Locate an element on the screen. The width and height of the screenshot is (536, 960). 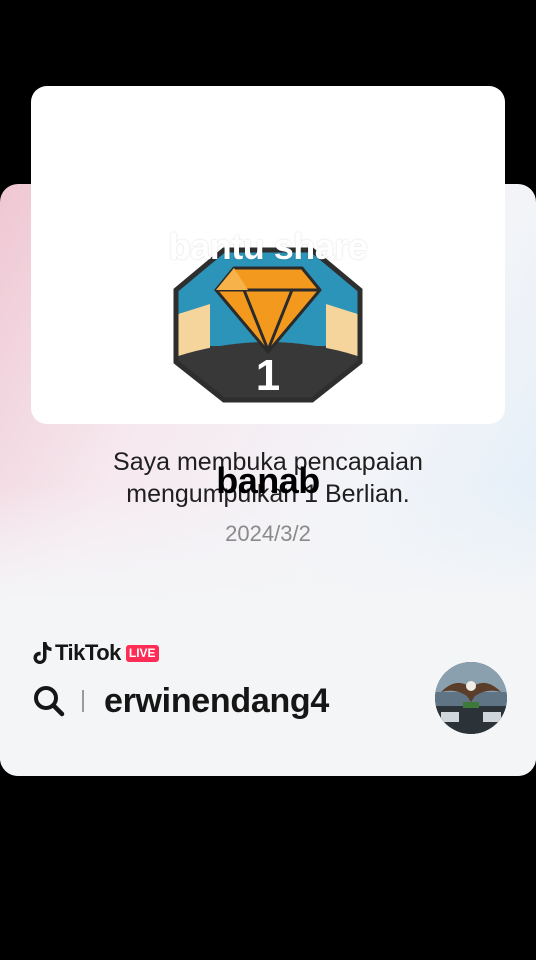
tiktok-live-brand: TikTok LIVE is located at coordinates (95, 653).